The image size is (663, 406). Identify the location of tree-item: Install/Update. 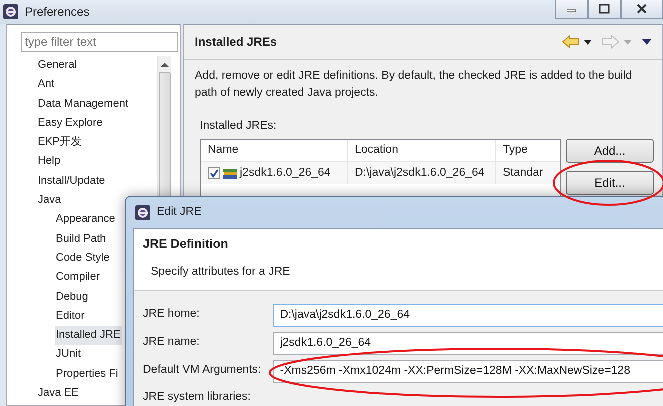
(71, 182).